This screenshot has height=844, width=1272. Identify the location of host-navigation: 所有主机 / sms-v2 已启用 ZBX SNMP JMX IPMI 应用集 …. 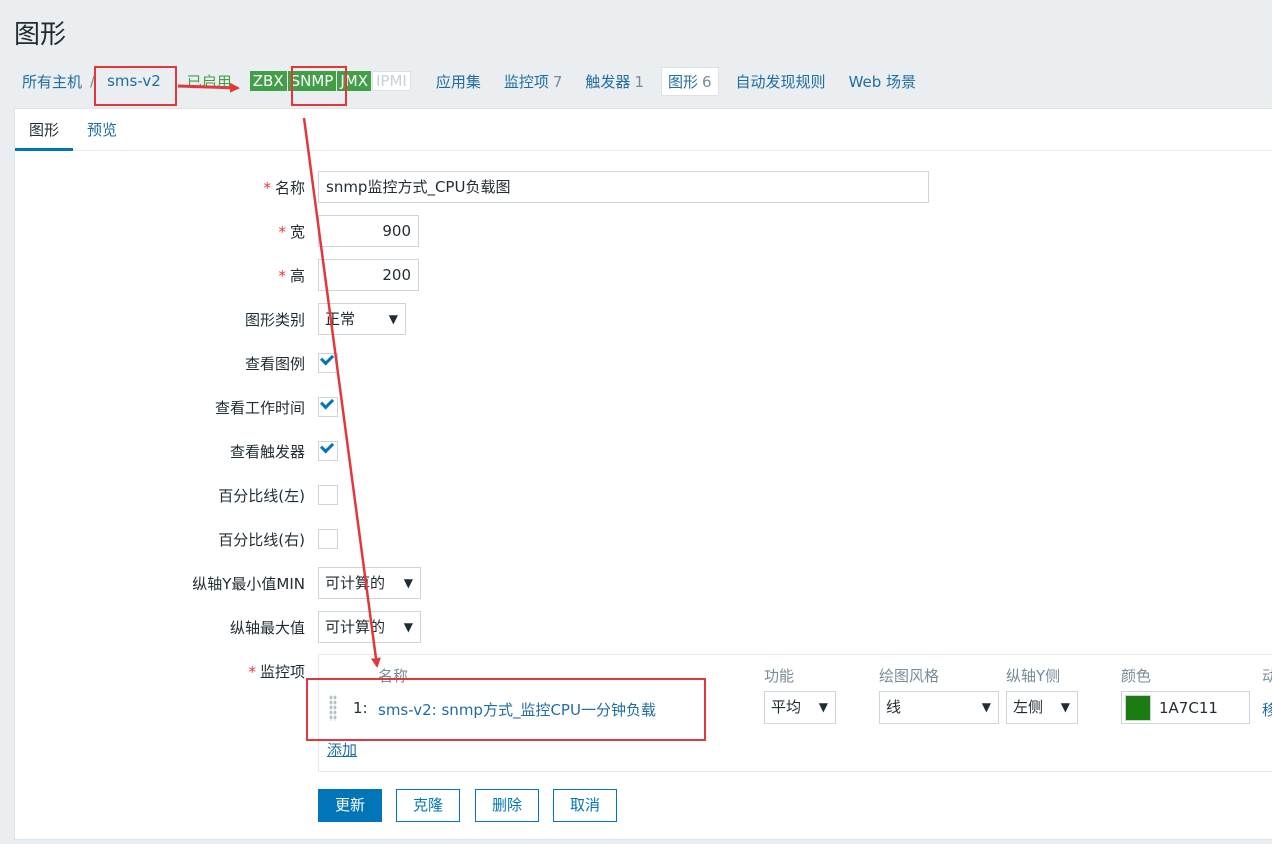
(636, 81).